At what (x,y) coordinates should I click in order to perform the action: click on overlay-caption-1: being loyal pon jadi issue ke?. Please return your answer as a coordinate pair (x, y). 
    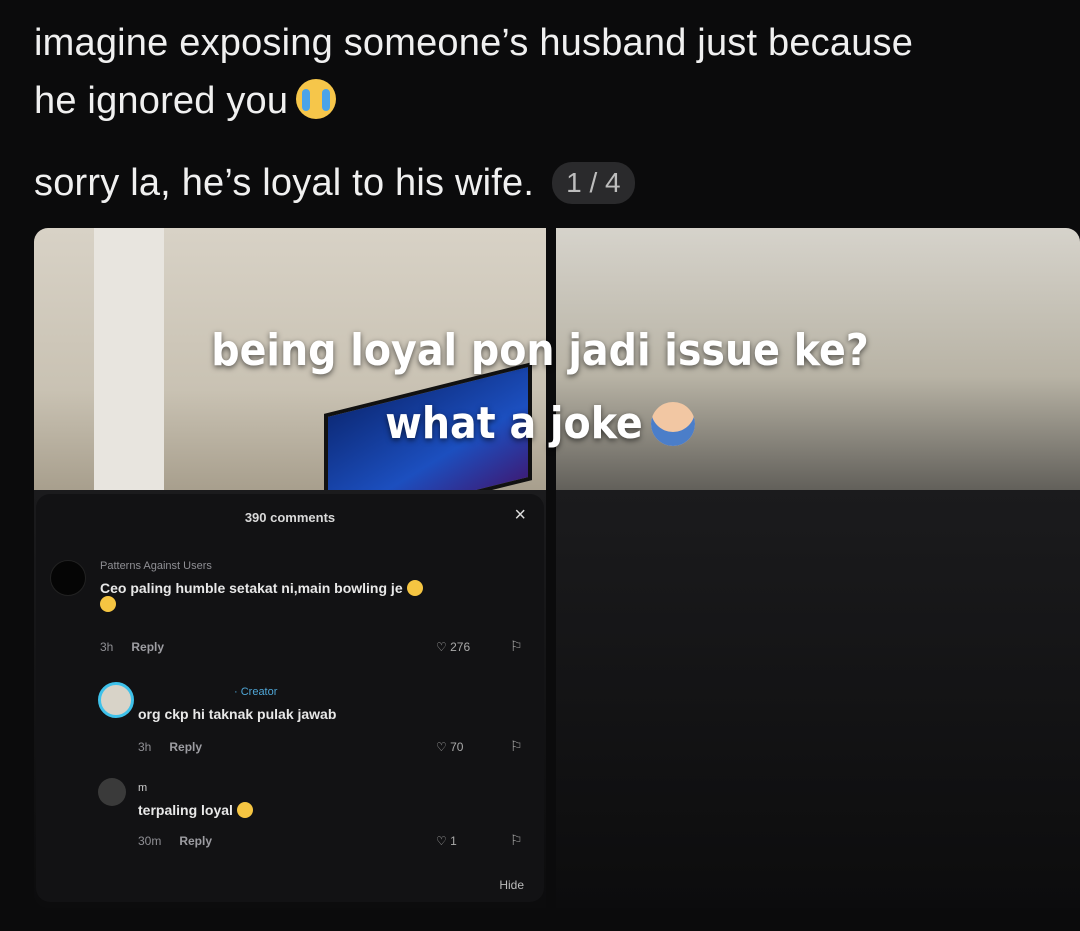
    Looking at the image, I should click on (540, 350).